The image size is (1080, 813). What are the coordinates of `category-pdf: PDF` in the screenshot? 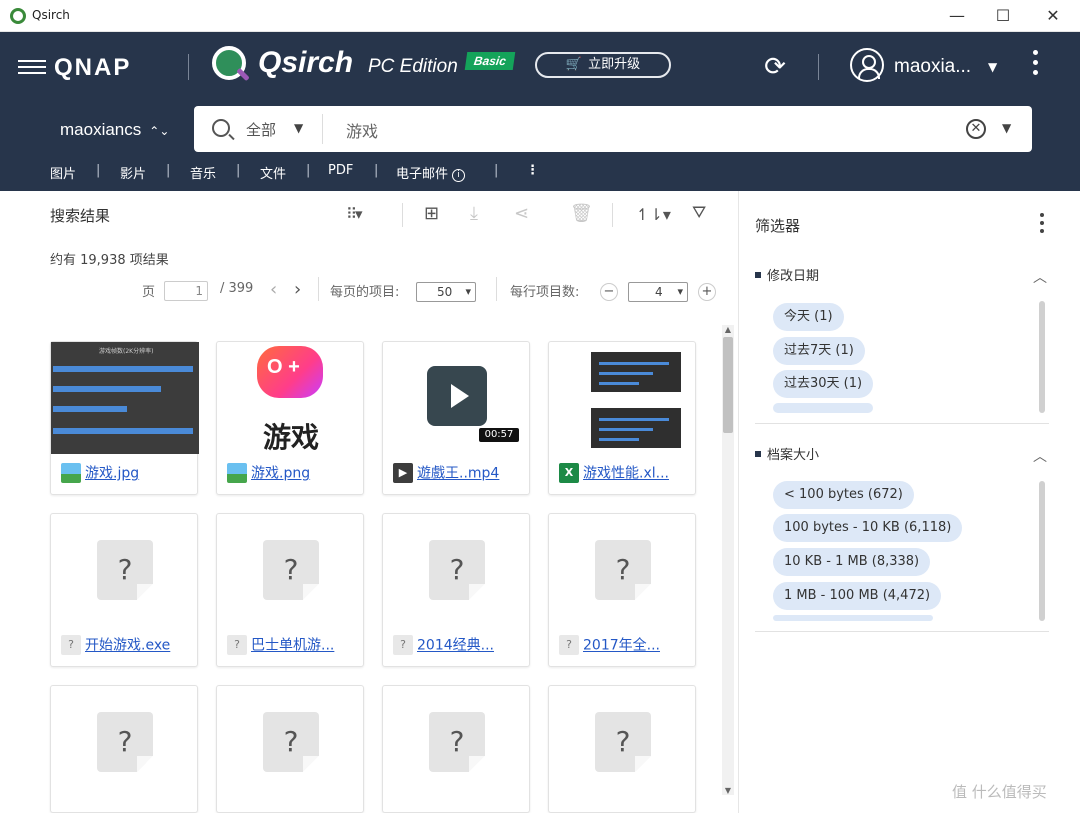 It's located at (340, 170).